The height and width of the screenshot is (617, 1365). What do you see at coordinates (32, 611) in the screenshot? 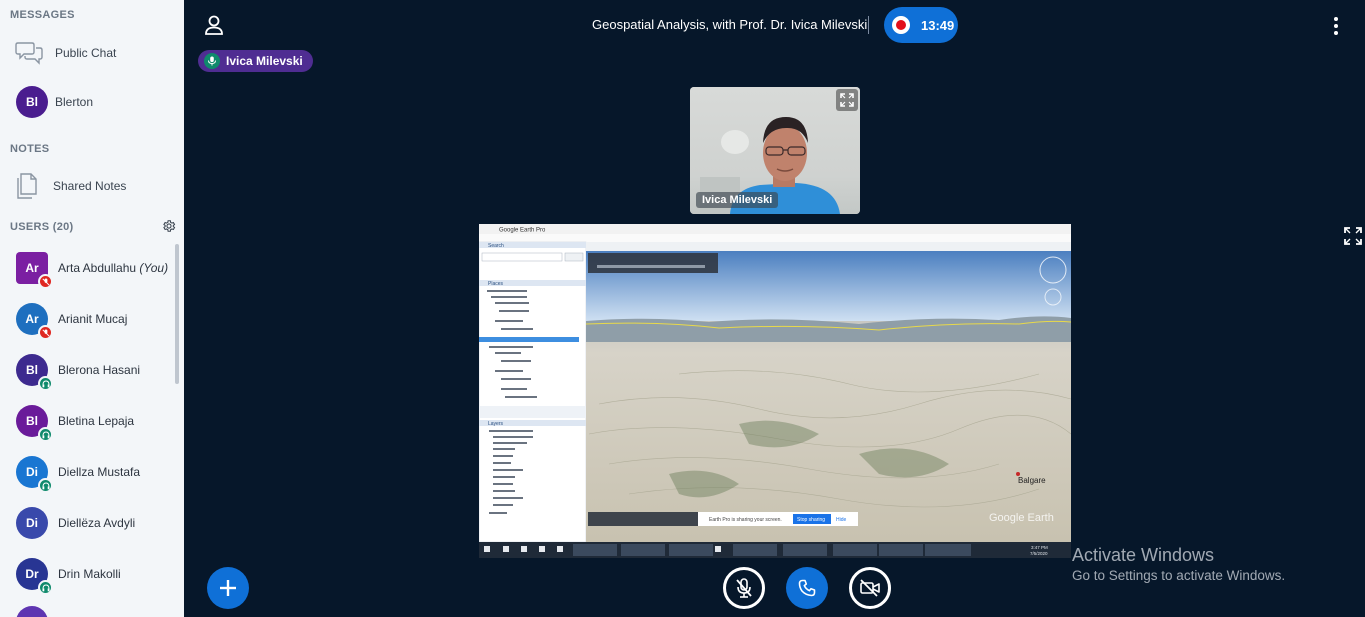
I see `avatar` at bounding box center [32, 611].